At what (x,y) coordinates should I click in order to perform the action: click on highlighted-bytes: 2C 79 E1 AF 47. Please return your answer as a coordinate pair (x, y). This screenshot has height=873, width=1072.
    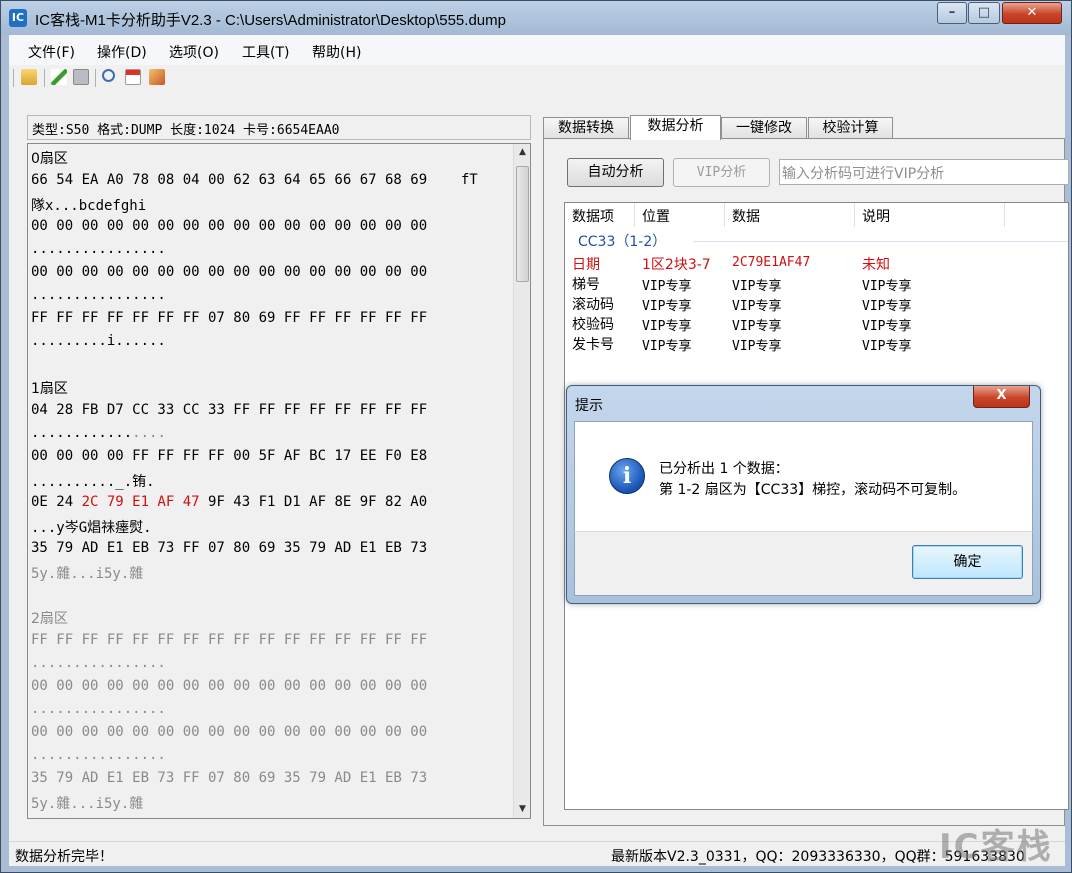
    Looking at the image, I should click on (140, 502).